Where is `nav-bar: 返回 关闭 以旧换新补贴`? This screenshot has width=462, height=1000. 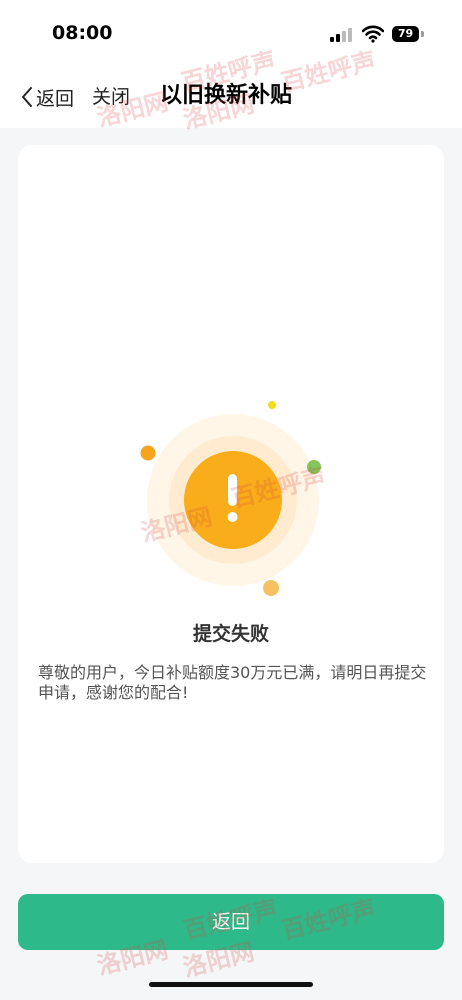
nav-bar: 返回 关闭 以旧换新补贴 is located at coordinates (231, 97).